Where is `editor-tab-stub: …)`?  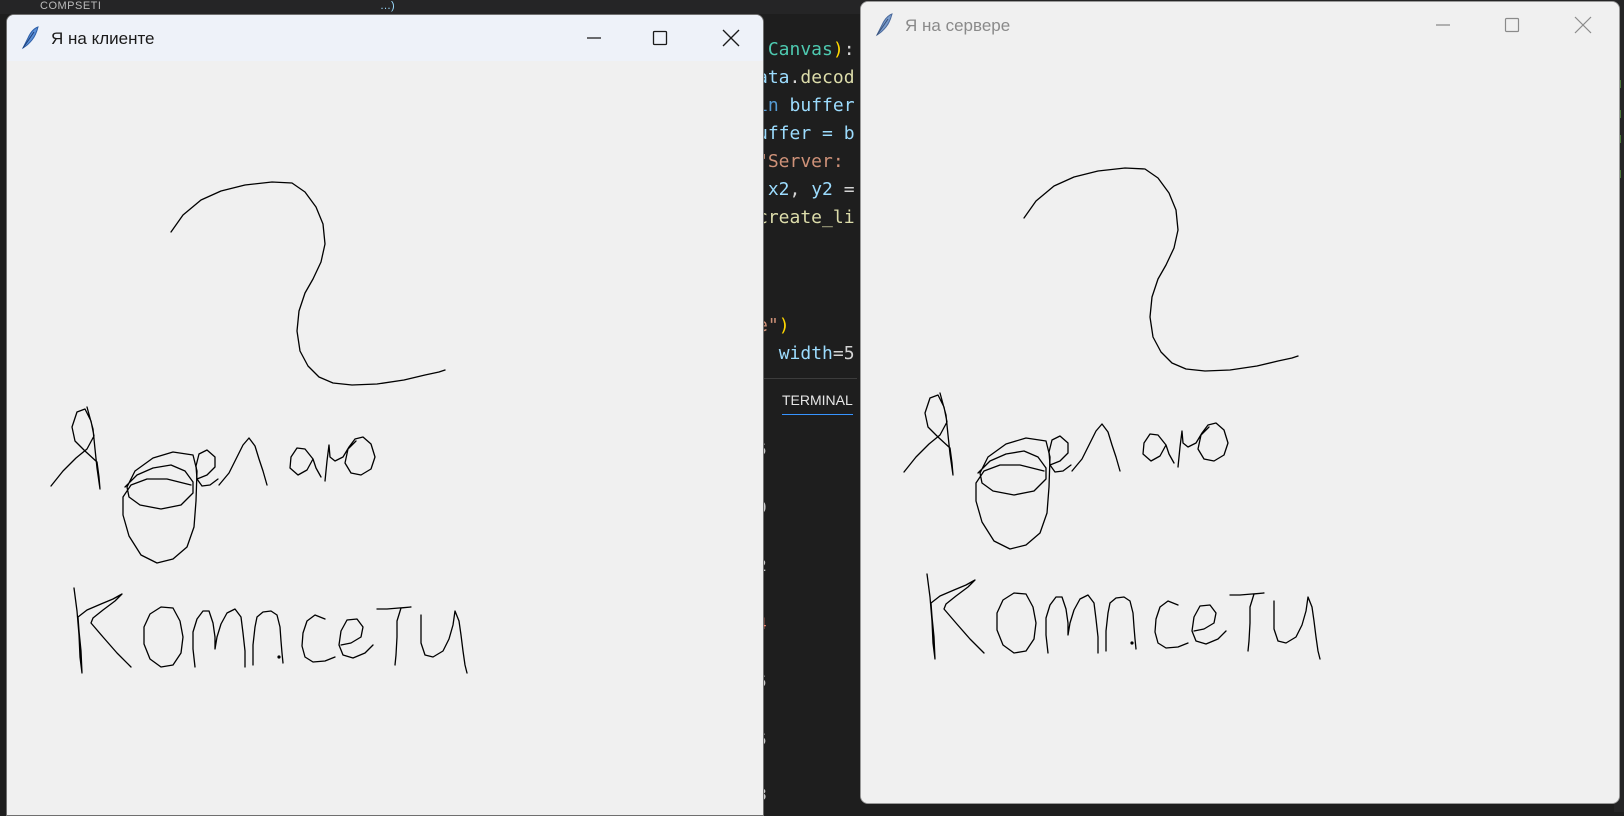 editor-tab-stub: …) is located at coordinates (387, 6).